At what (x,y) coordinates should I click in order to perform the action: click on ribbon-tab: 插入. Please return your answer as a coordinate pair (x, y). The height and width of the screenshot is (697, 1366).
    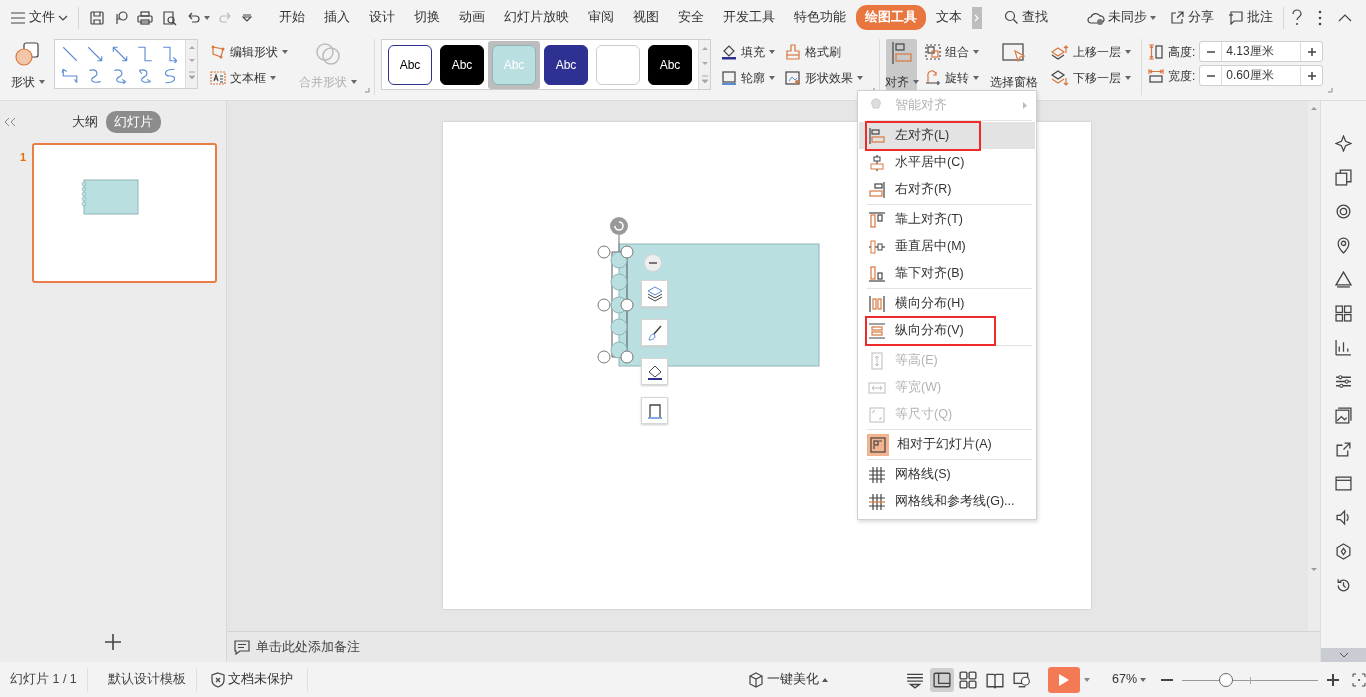
    Looking at the image, I should click on (337, 17).